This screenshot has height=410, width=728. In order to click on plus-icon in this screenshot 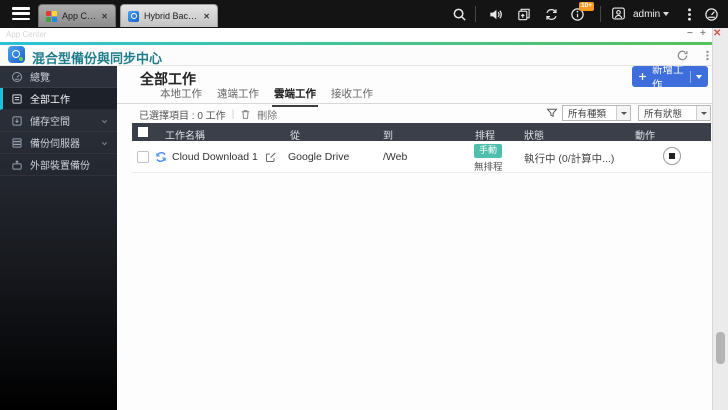, I will do `click(642, 76)`.